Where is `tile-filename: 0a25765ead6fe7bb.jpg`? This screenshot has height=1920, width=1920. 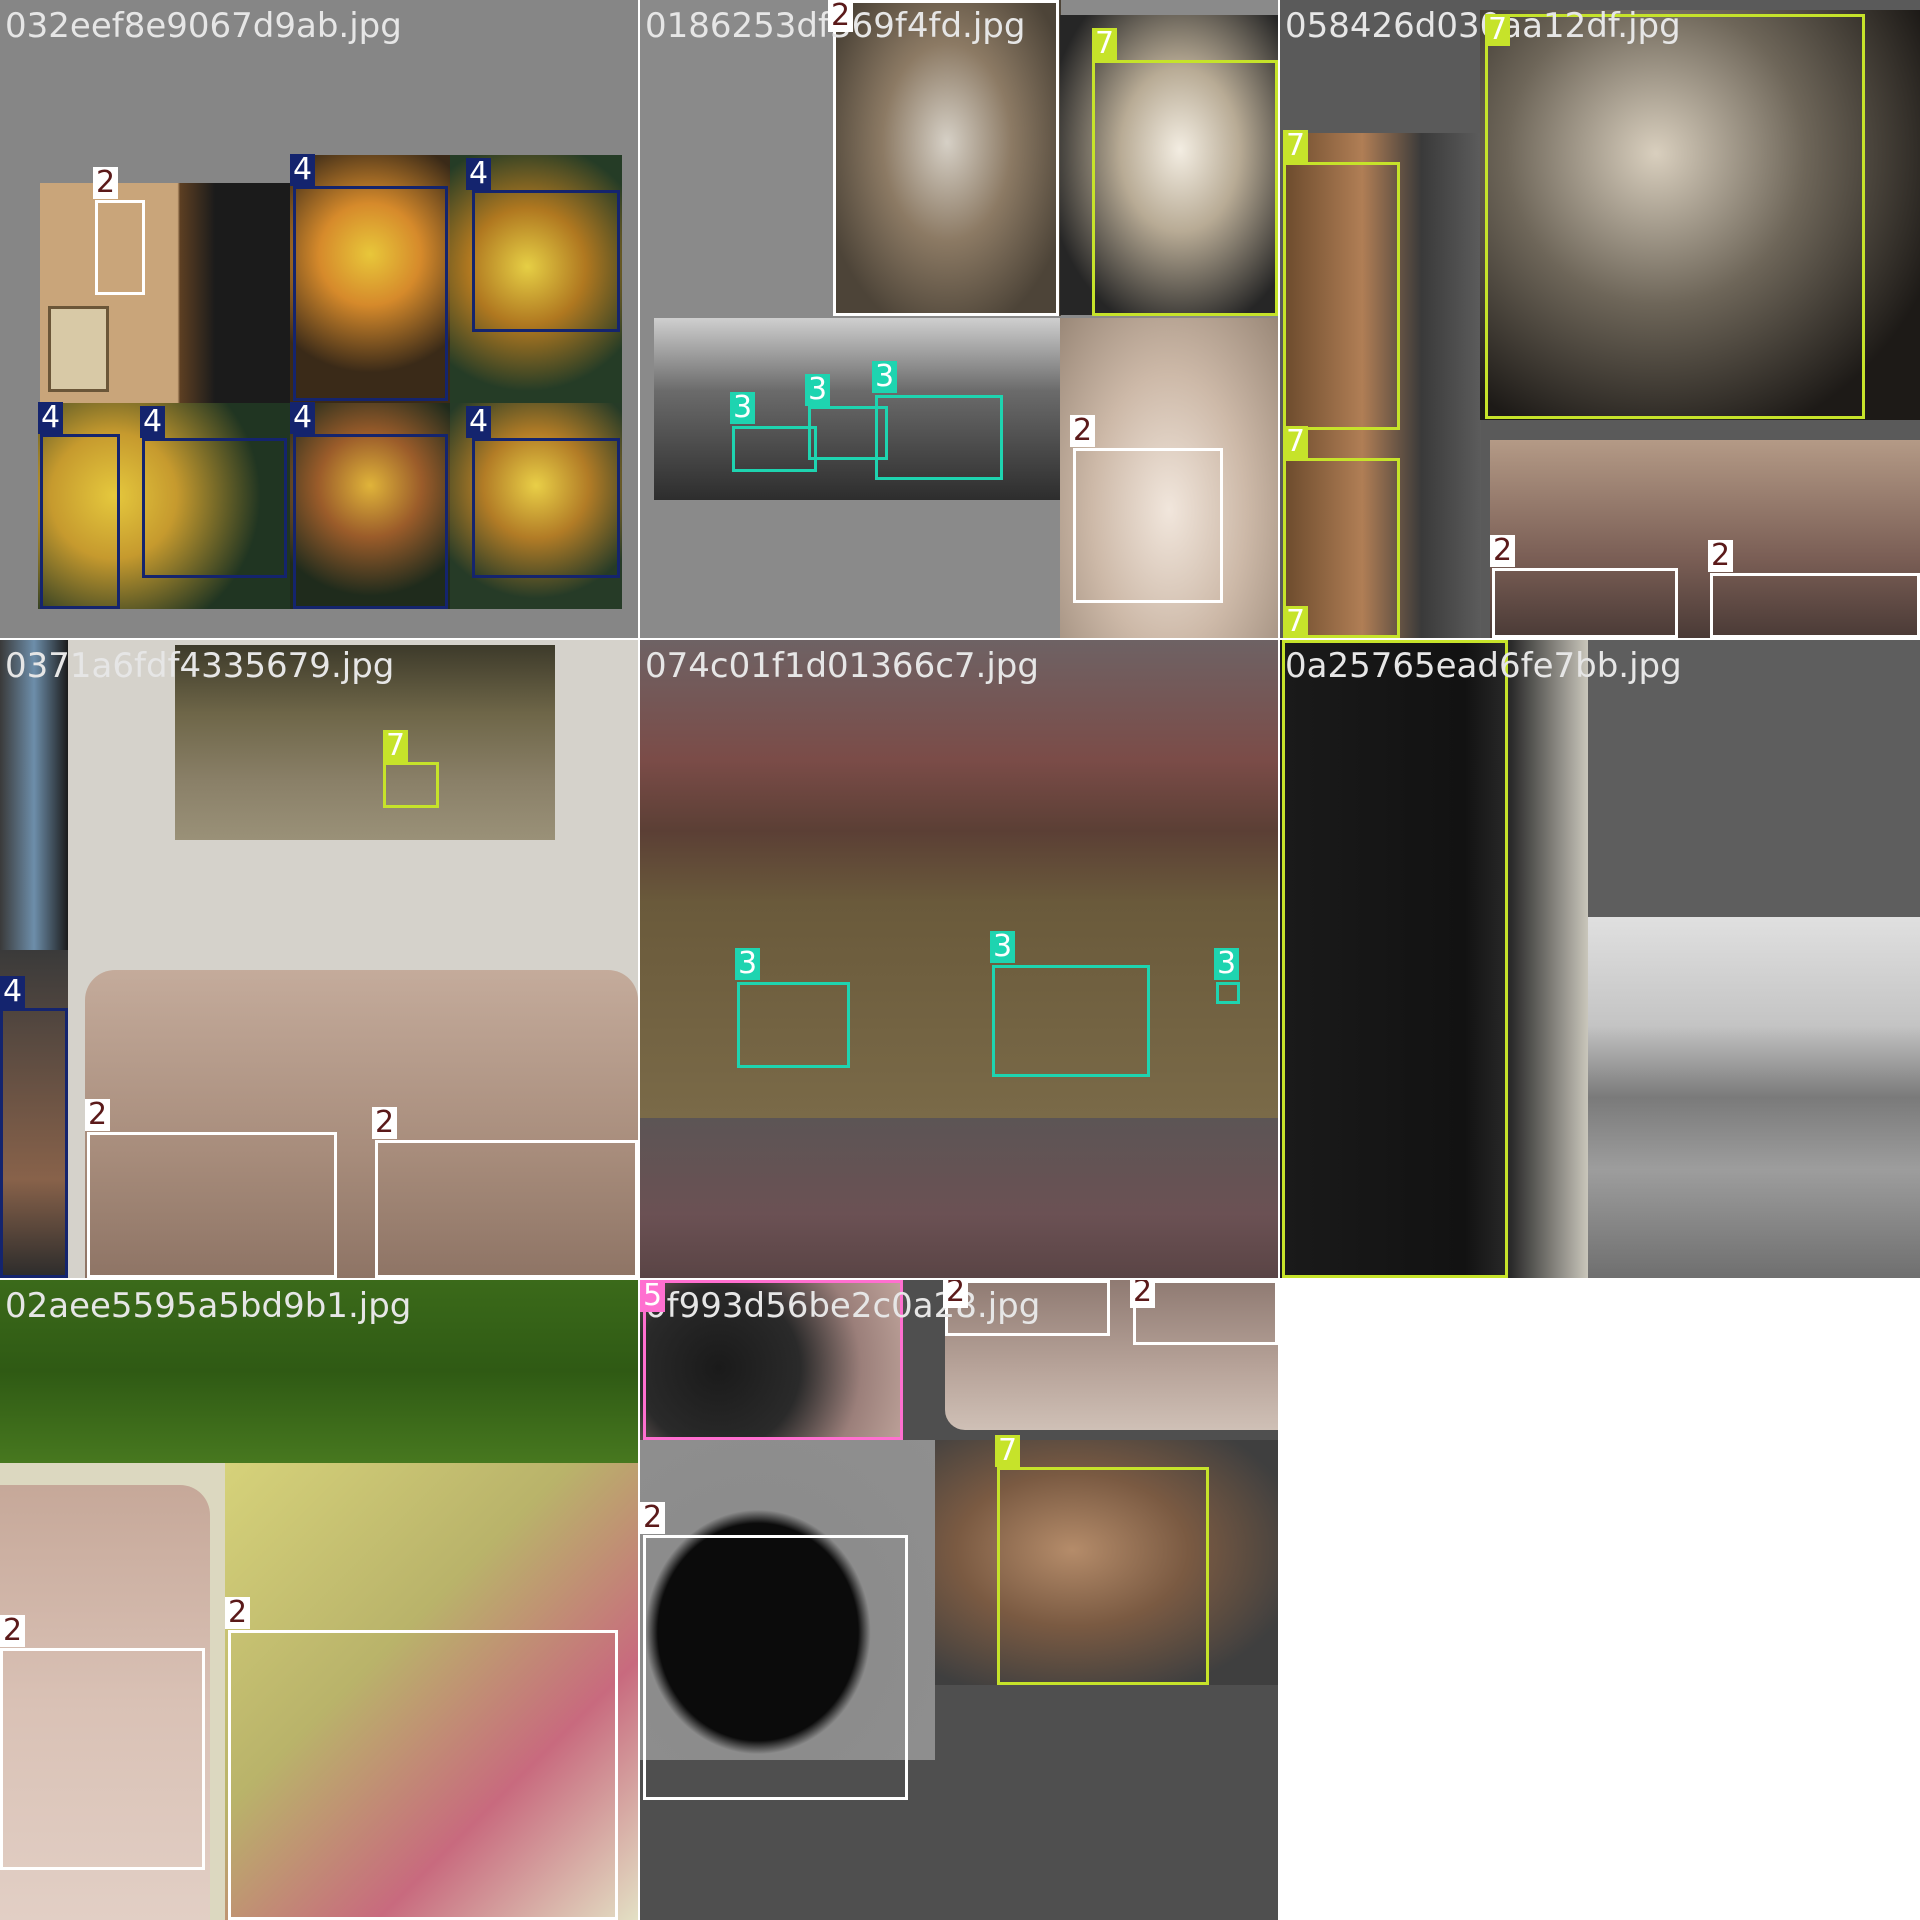 tile-filename: 0a25765ead6fe7bb.jpg is located at coordinates (1483, 666).